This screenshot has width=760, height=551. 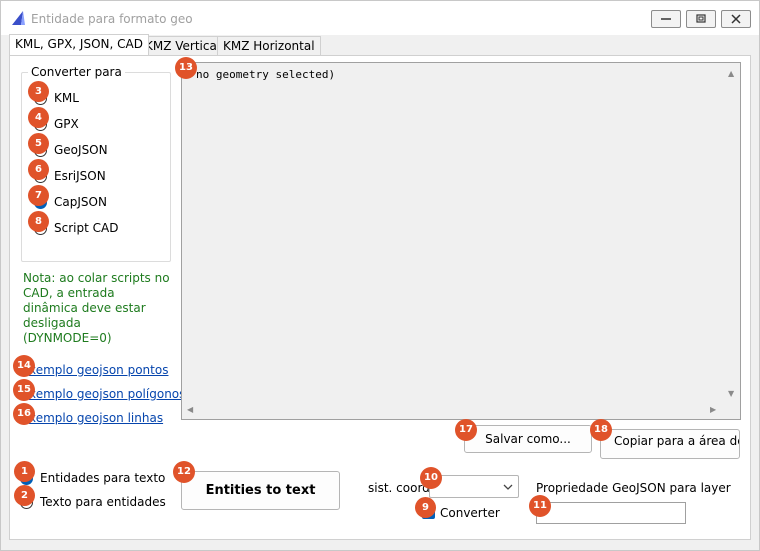 What do you see at coordinates (731, 233) in the screenshot?
I see `vertical-scrollbar: ▲ ▼` at bounding box center [731, 233].